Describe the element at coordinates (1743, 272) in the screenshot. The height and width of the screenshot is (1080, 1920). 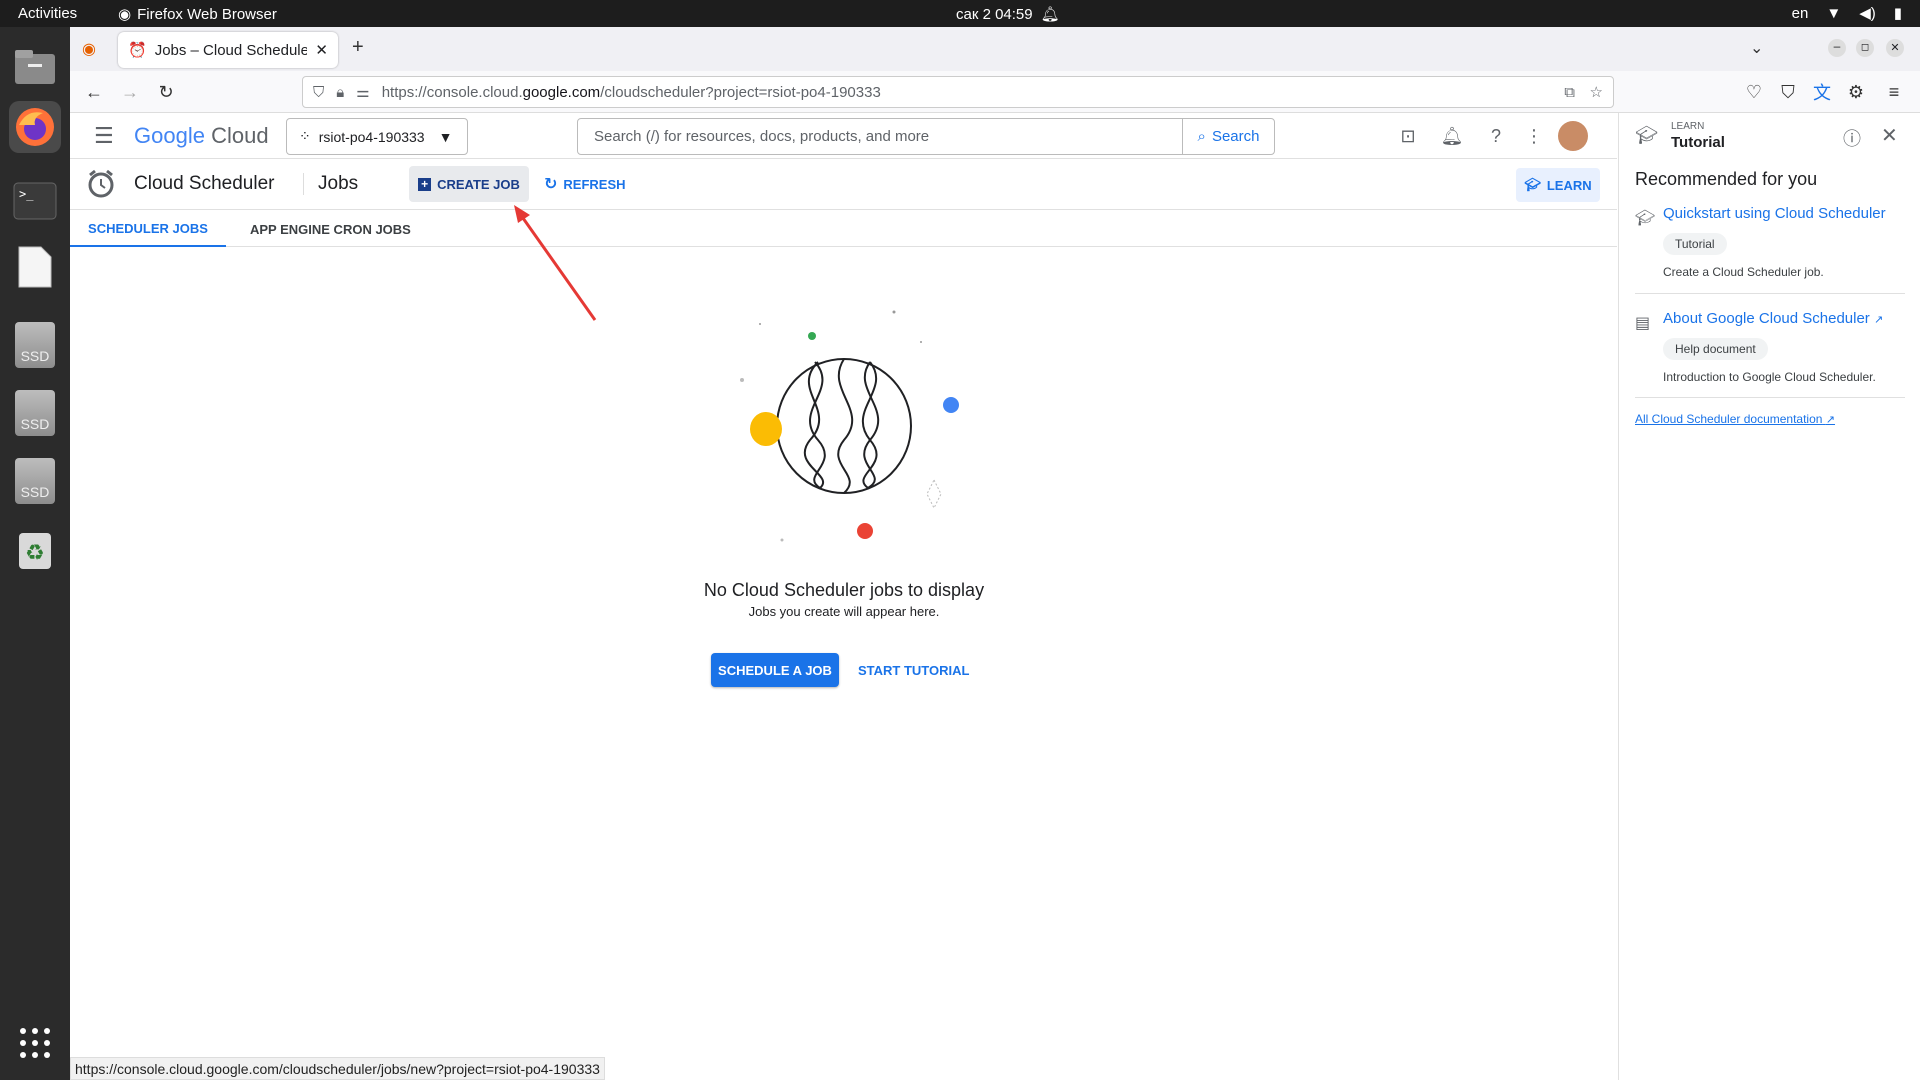
I see `learn-item-desc: Create a Cloud Scheduler job.` at that location.